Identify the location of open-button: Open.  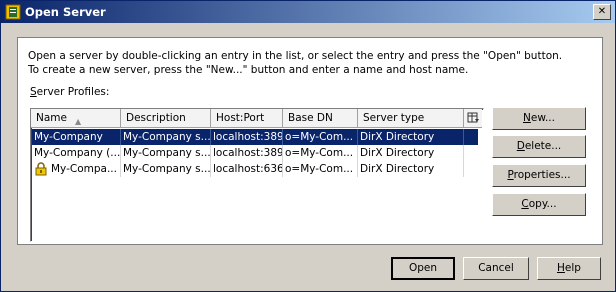
(423, 268).